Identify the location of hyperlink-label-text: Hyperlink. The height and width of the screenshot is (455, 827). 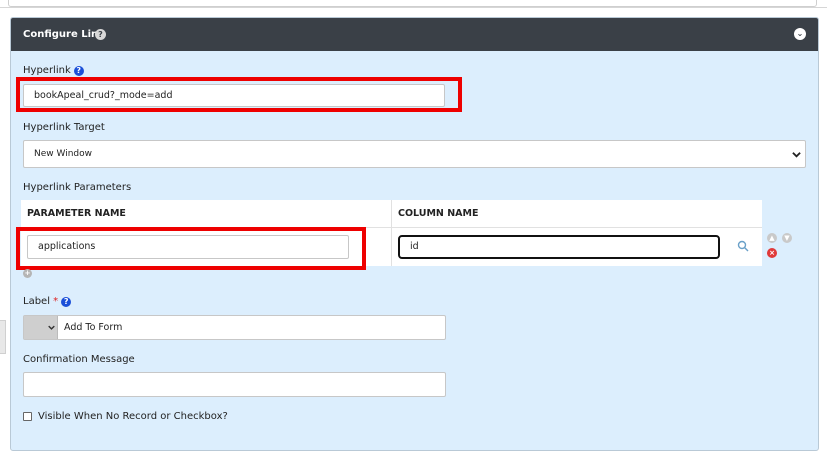
(47, 70).